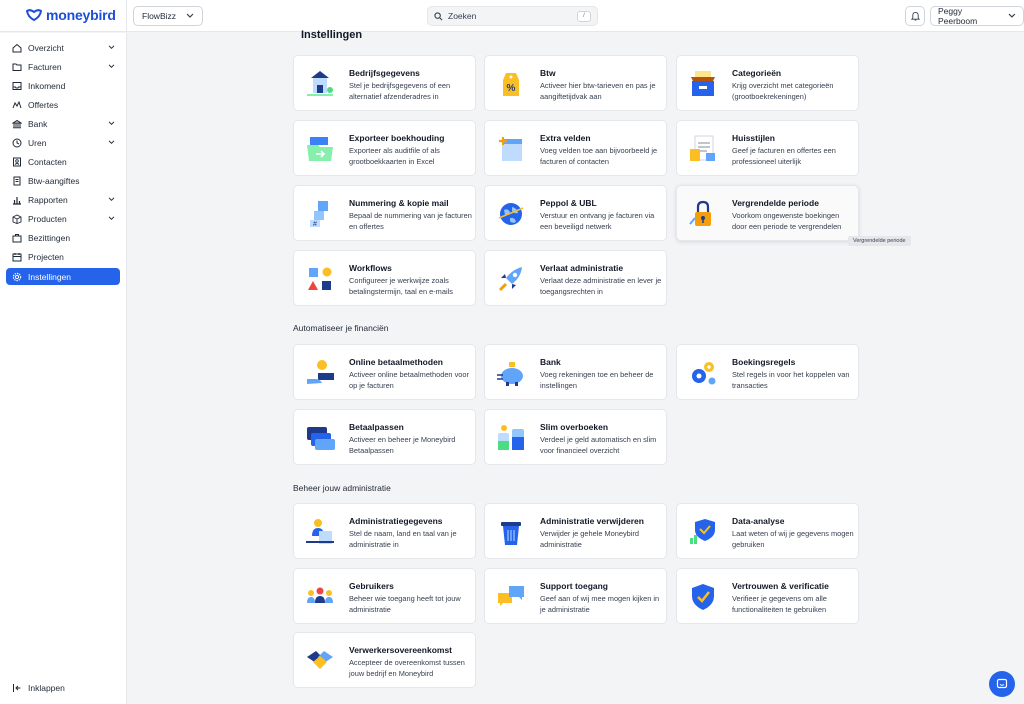 The image size is (1024, 704). What do you see at coordinates (63, 218) in the screenshot?
I see `sidebar-item-producten: Producten` at bounding box center [63, 218].